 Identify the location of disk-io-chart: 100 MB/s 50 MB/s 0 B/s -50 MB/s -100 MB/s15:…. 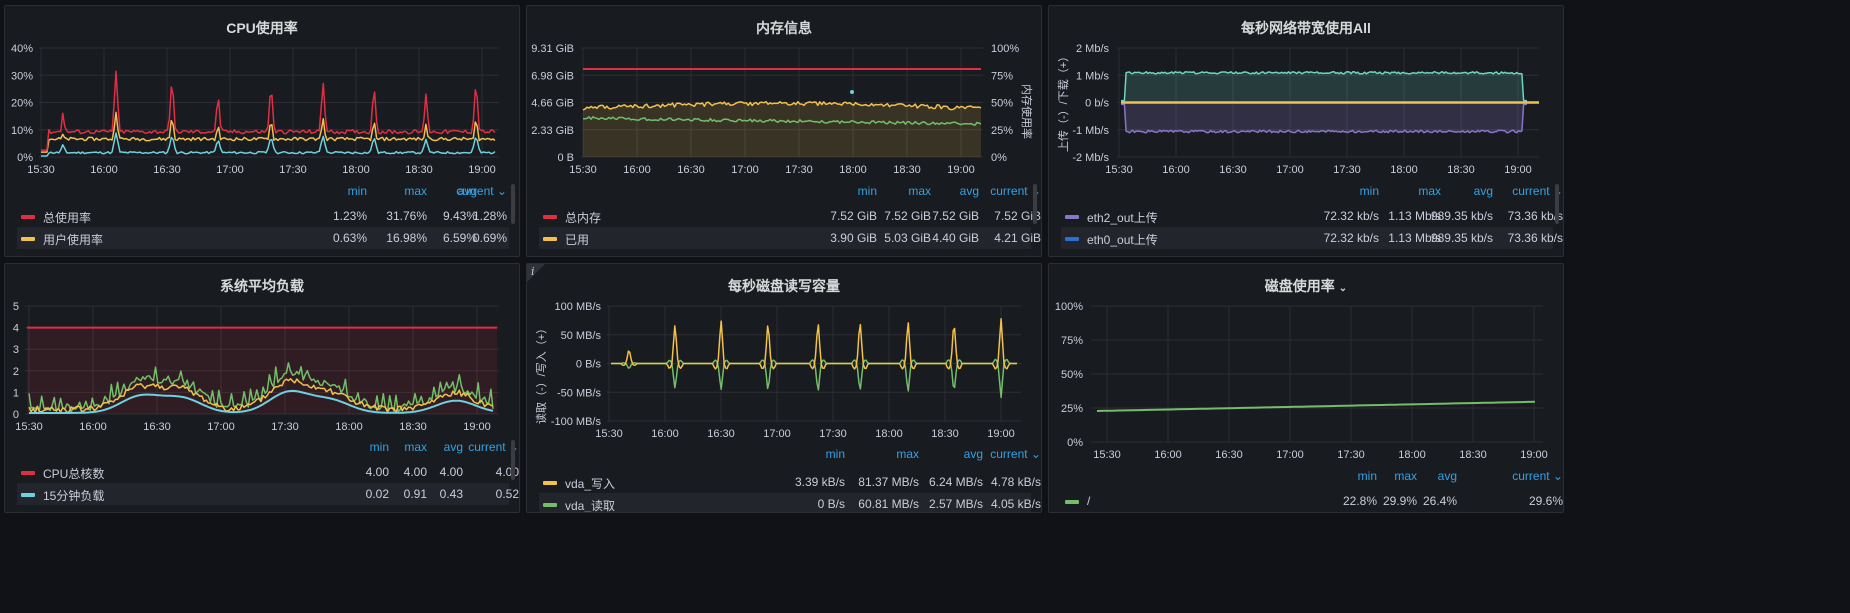
(784, 356).